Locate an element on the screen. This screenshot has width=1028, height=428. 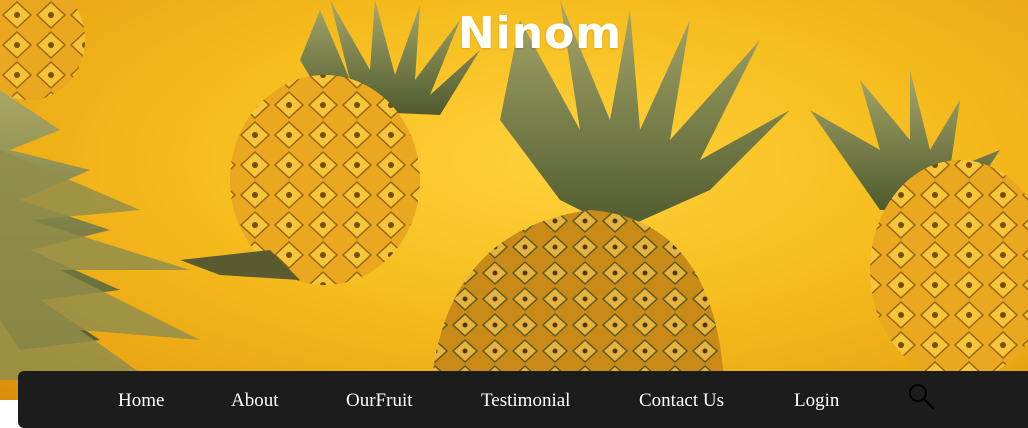
nav-testimonial: Testimonial is located at coordinates (525, 401).